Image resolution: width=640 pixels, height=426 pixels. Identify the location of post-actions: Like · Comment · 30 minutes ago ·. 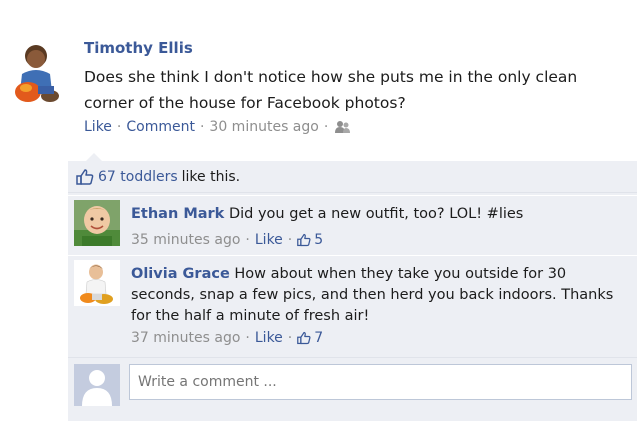
(217, 127).